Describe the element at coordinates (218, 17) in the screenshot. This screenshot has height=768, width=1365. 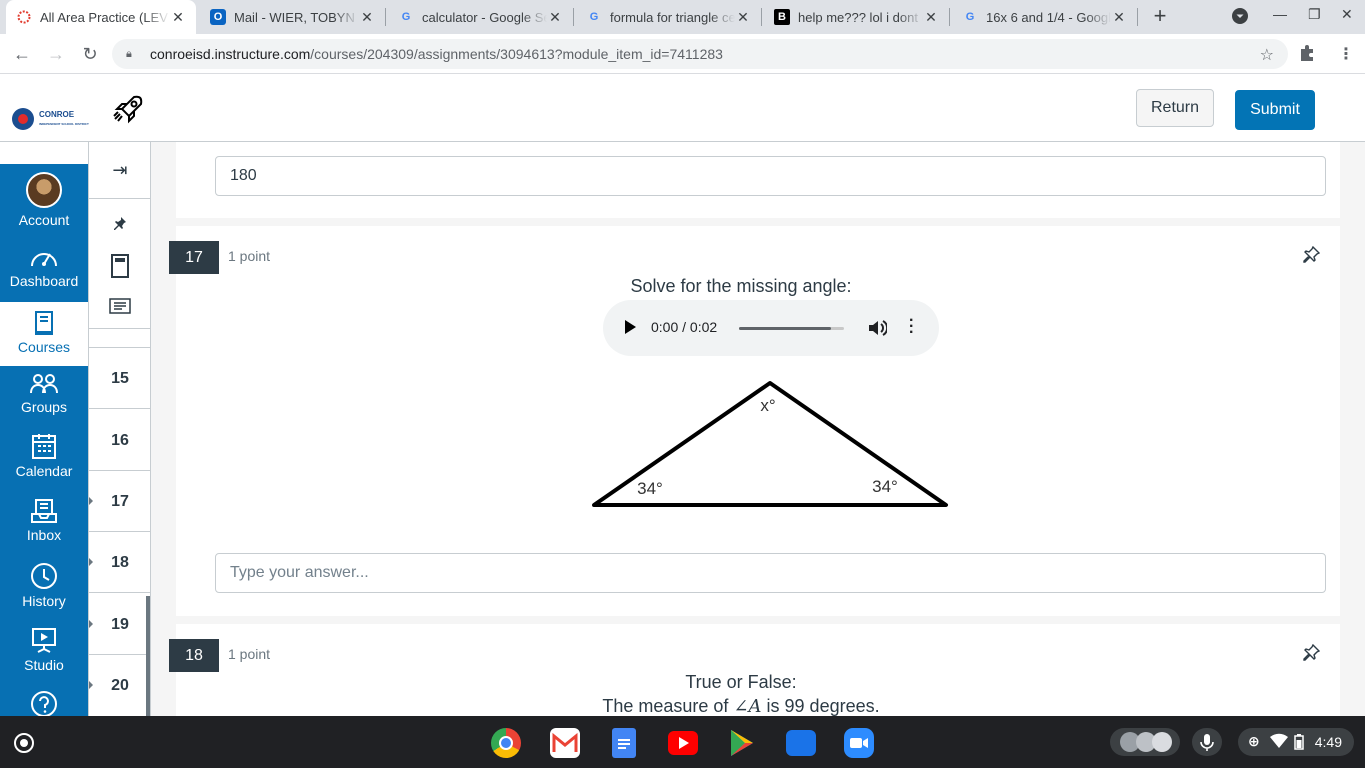
I see `outlook-icon: O` at that location.